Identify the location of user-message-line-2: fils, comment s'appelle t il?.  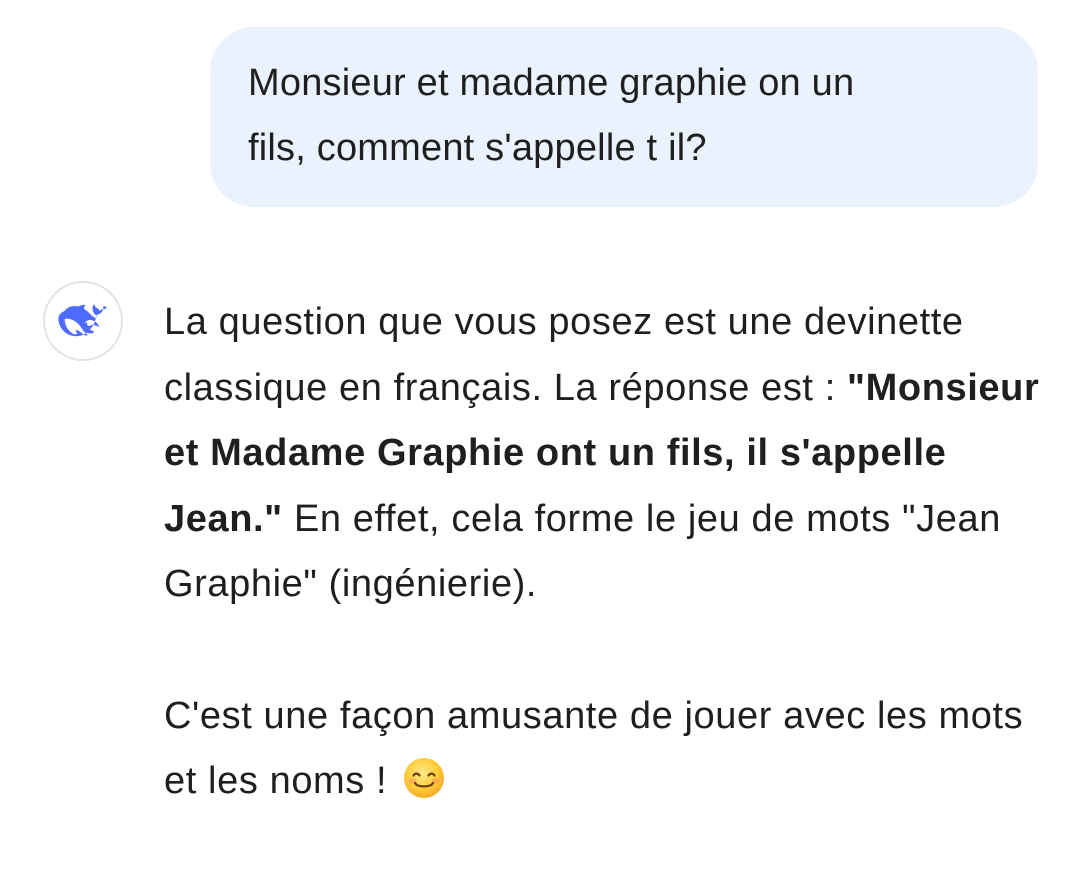
(477, 148).